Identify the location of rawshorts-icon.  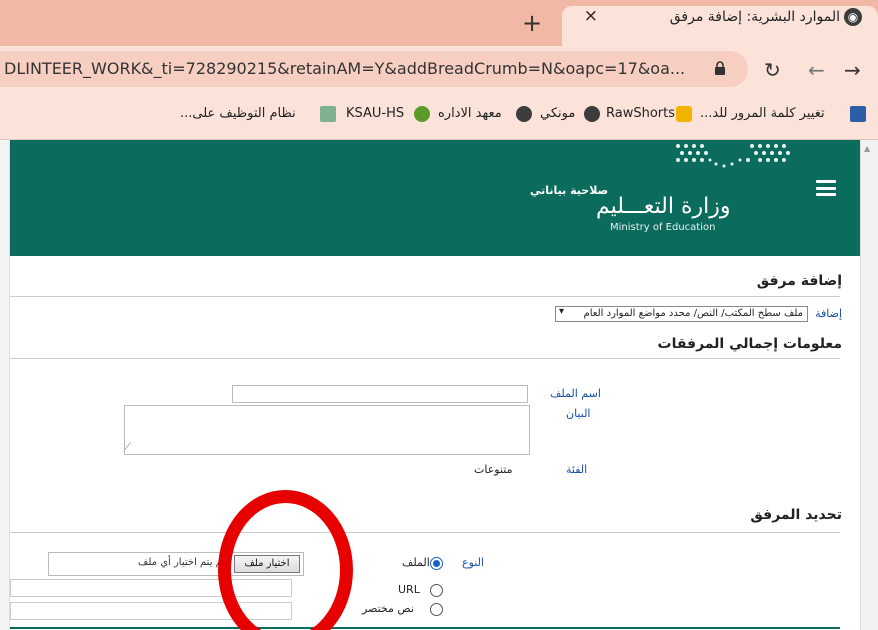
(684, 114).